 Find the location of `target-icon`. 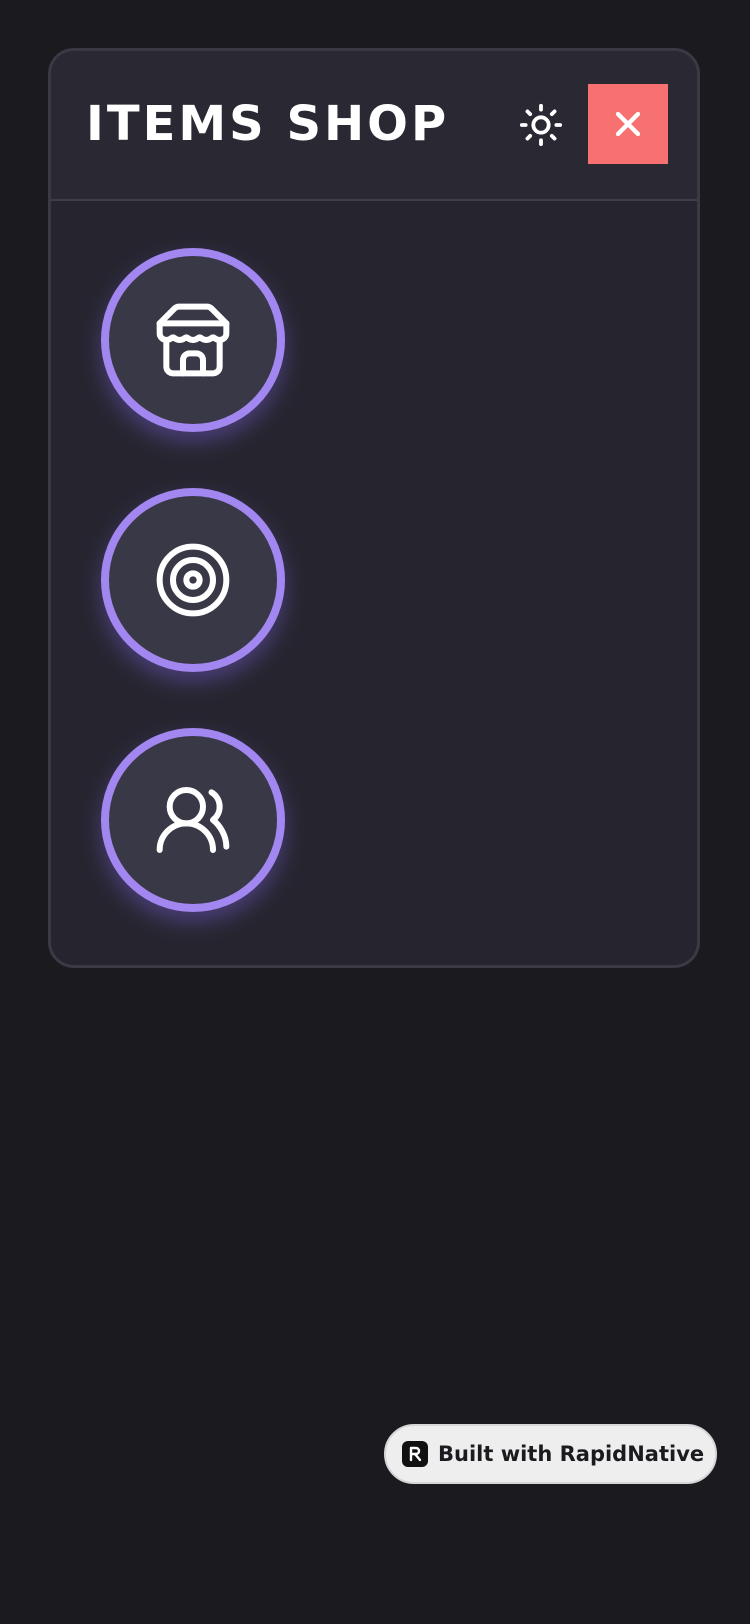

target-icon is located at coordinates (193, 580).